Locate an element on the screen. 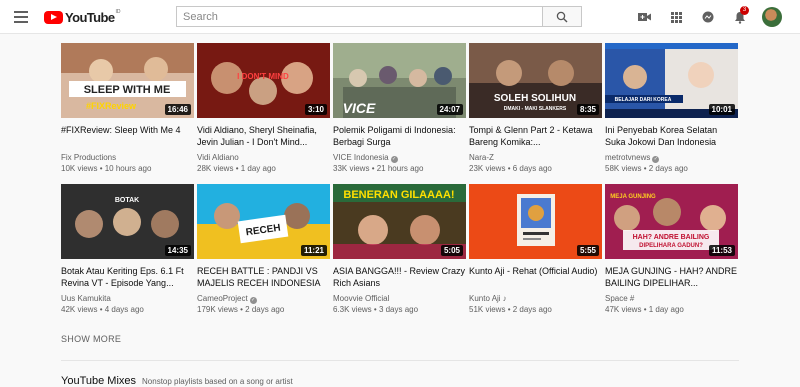  video-meta: 10K views • 10 hours ago is located at coordinates (106, 168).